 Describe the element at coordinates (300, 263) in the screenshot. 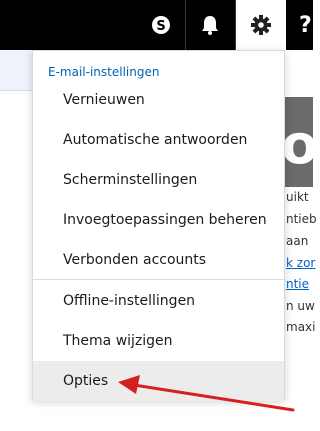

I see `background-link: k zor` at that location.